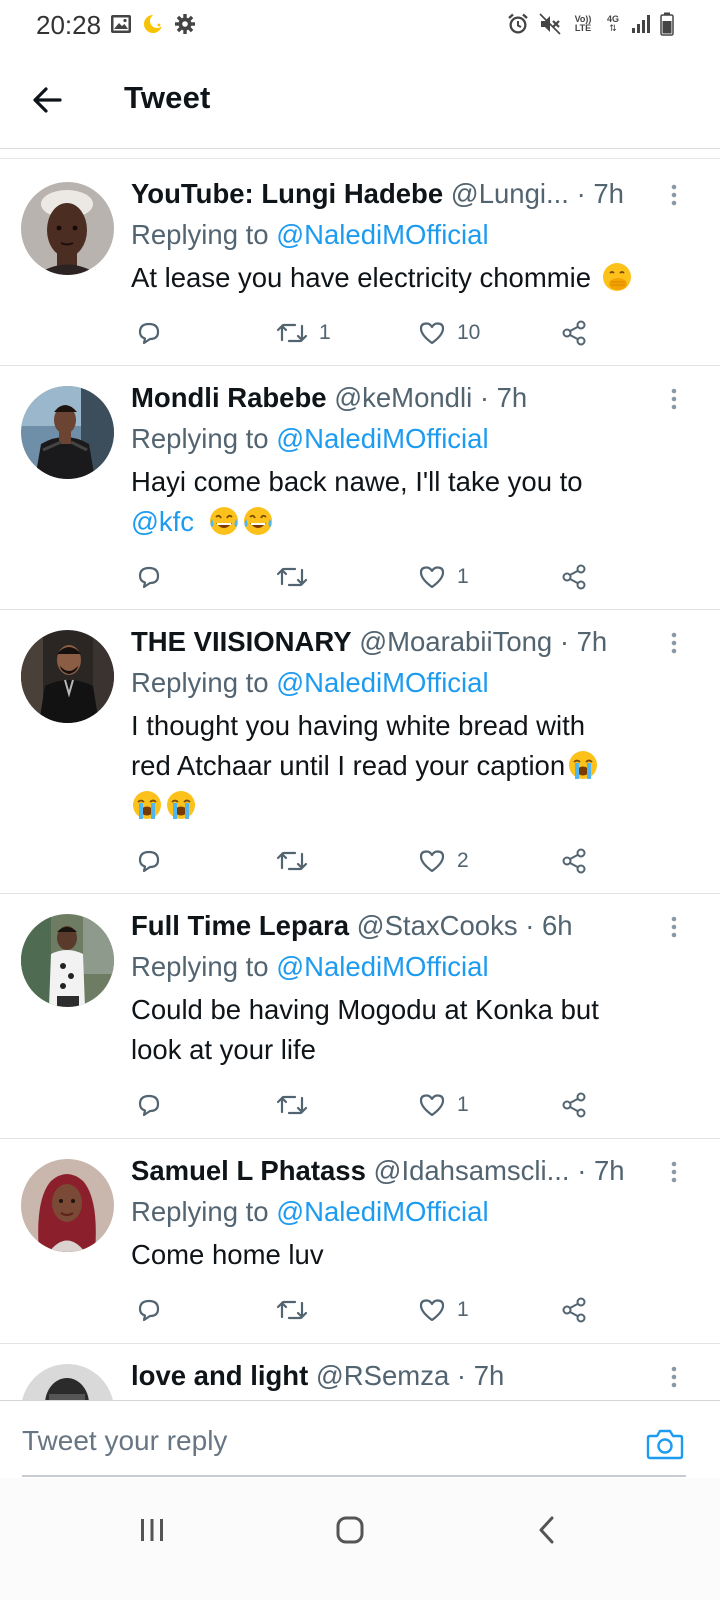  Describe the element at coordinates (219, 1375) in the screenshot. I see `author-name: love and light` at that location.